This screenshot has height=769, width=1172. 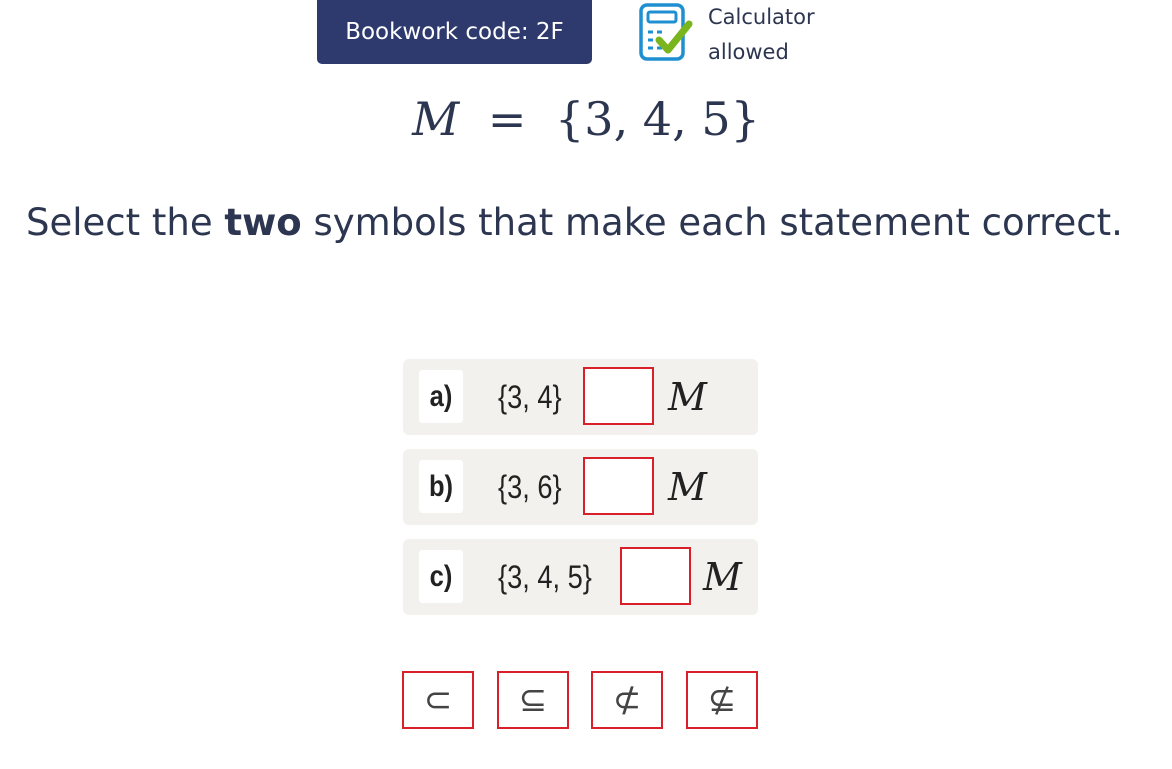 I want to click on instruction-emphasis: two, so click(x=263, y=222).